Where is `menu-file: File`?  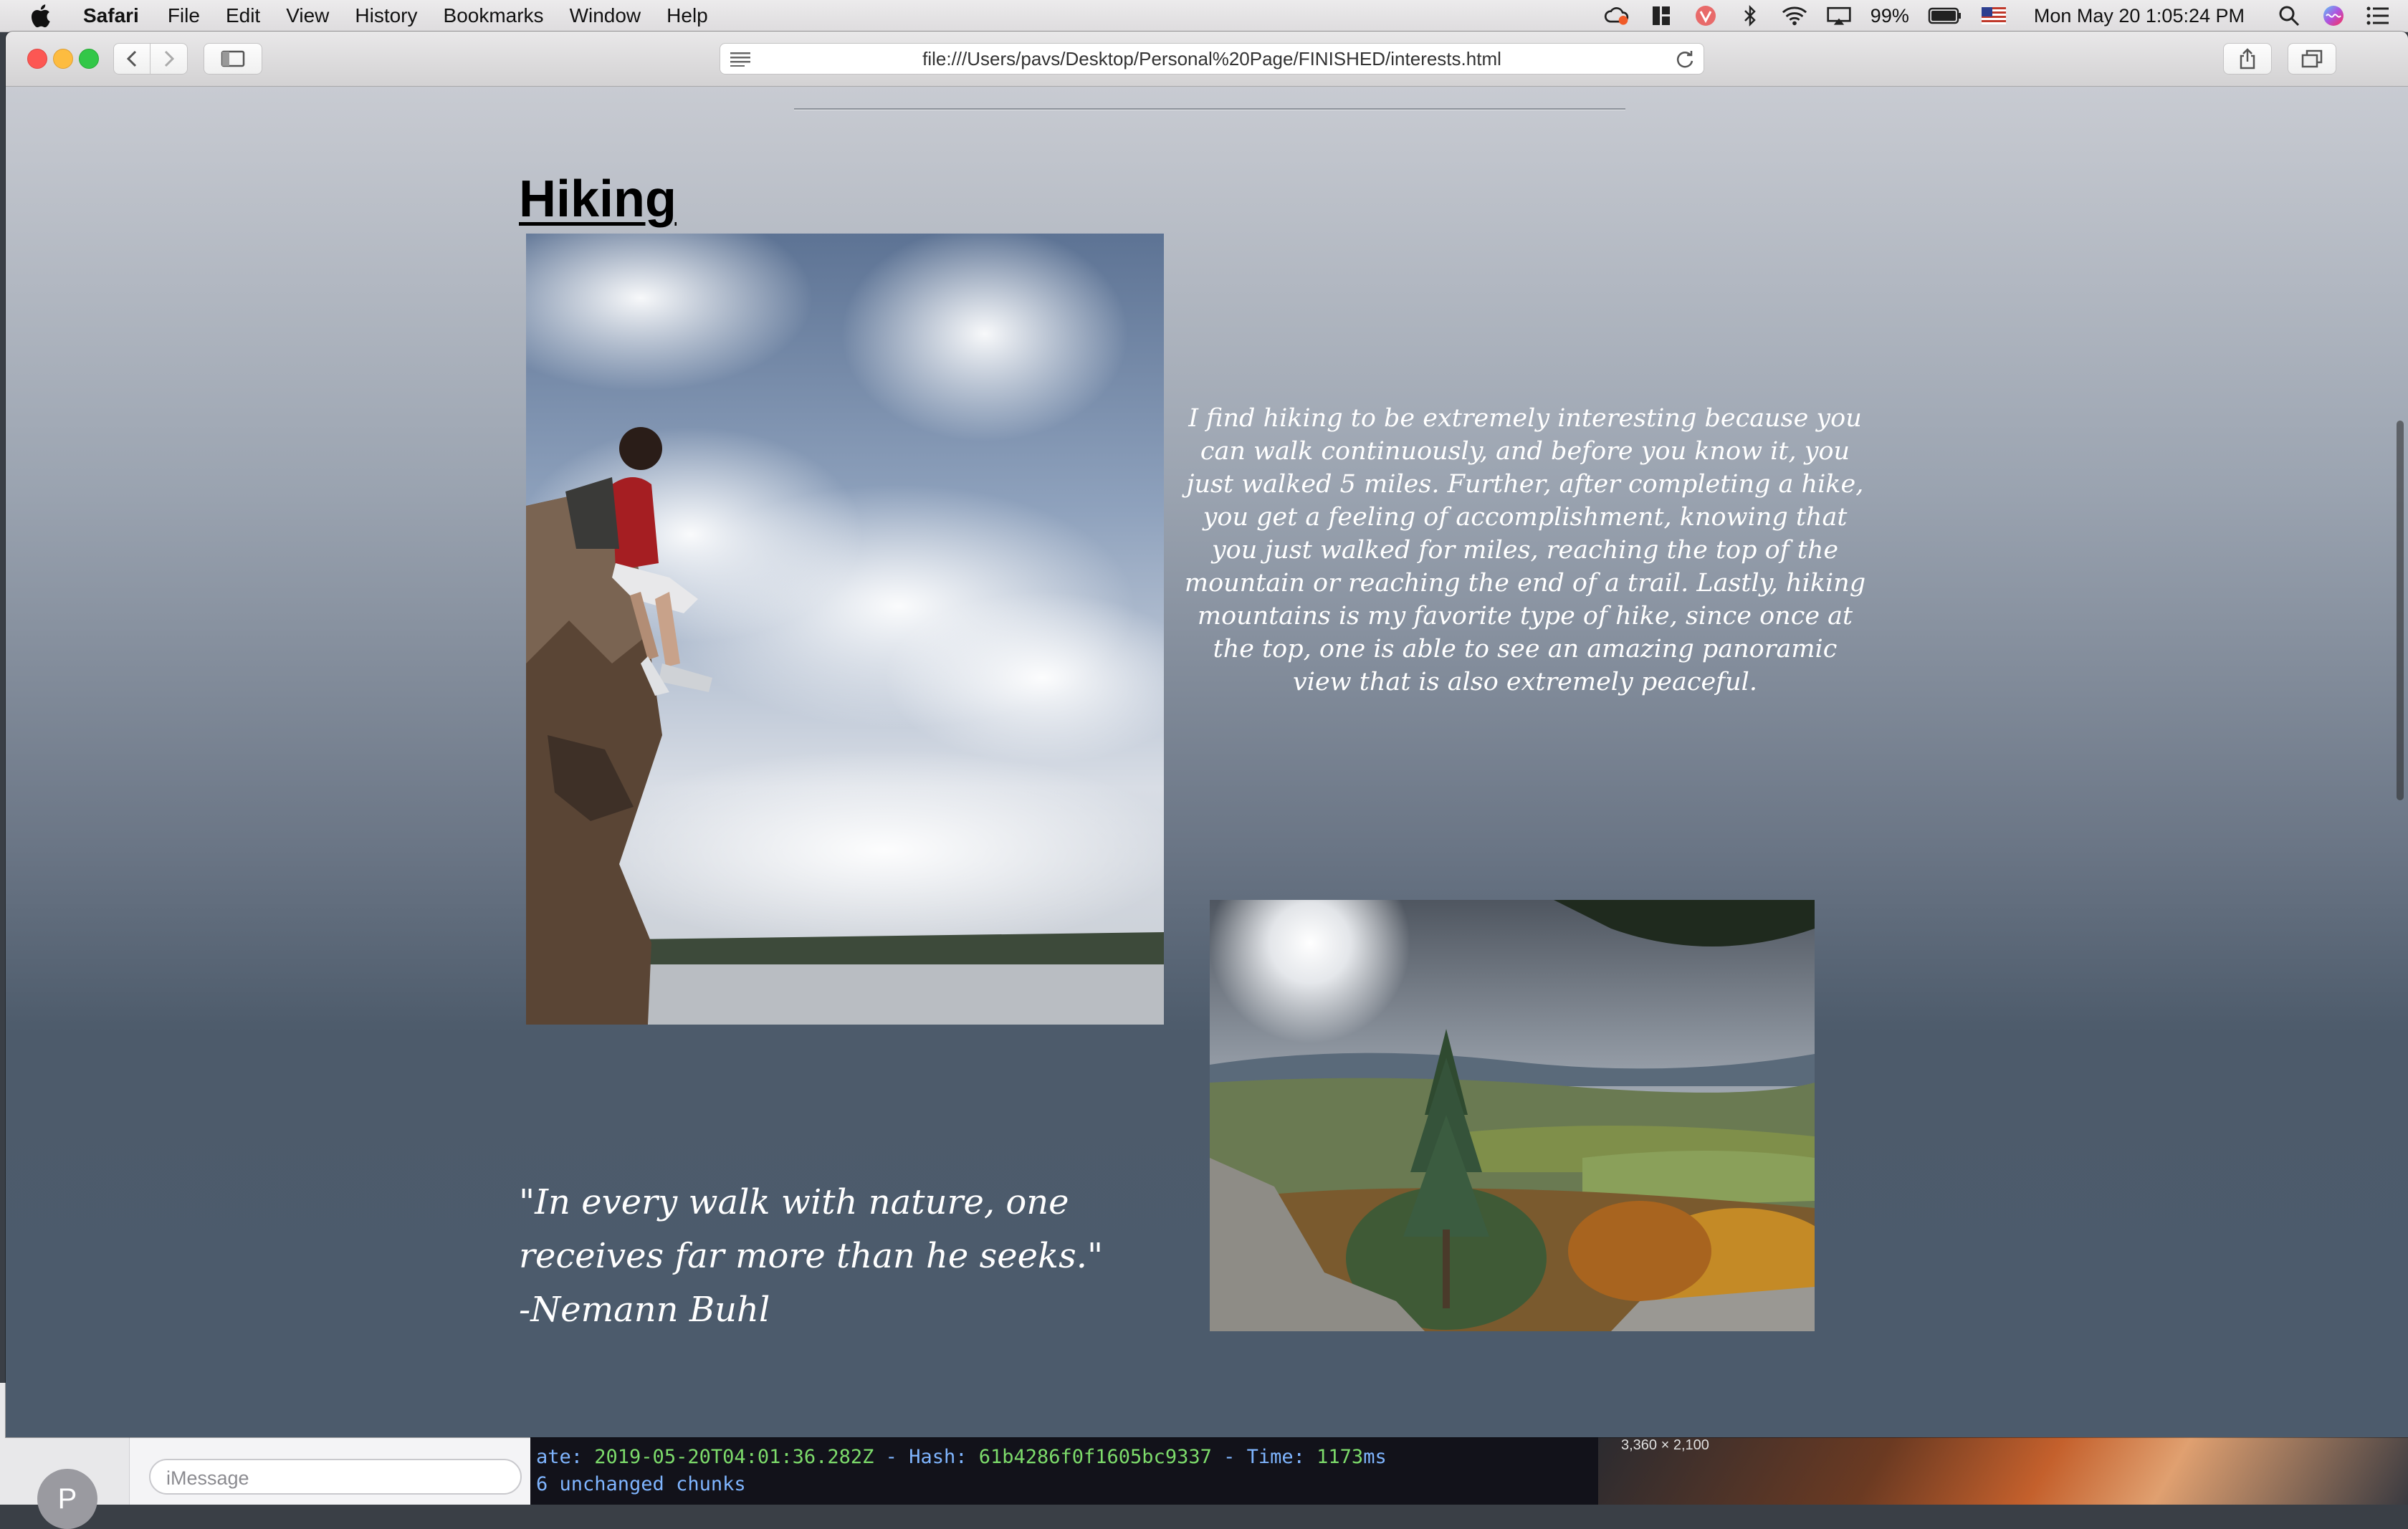 menu-file: File is located at coordinates (184, 15).